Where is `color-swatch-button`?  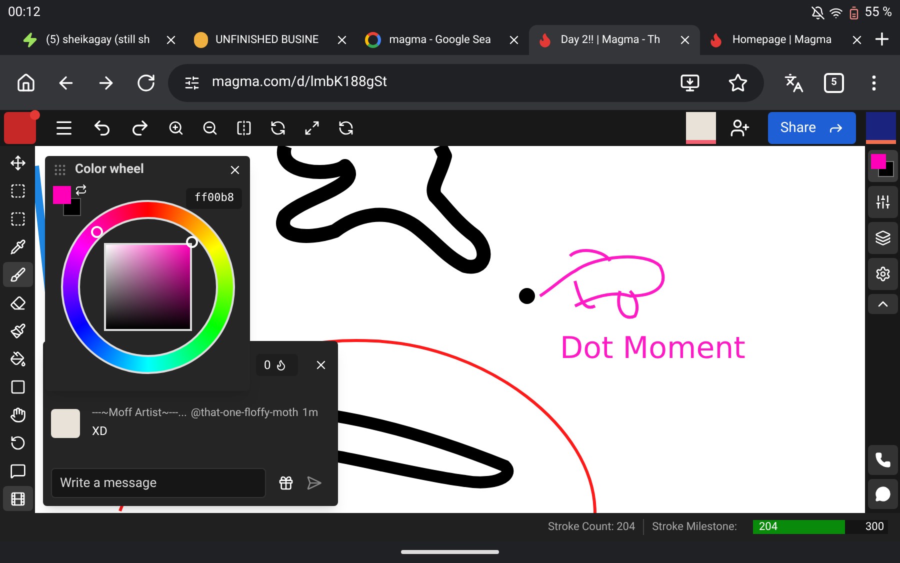 color-swatch-button is located at coordinates (883, 166).